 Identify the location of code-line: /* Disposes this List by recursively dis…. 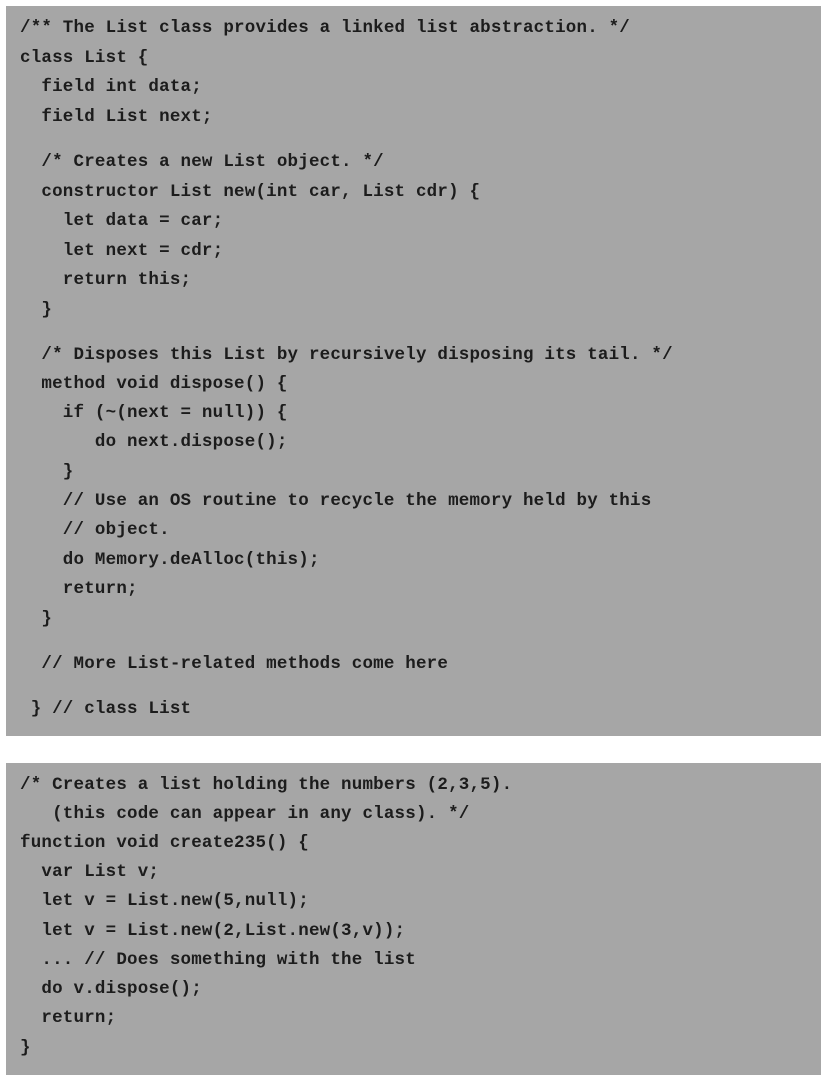
(346, 355).